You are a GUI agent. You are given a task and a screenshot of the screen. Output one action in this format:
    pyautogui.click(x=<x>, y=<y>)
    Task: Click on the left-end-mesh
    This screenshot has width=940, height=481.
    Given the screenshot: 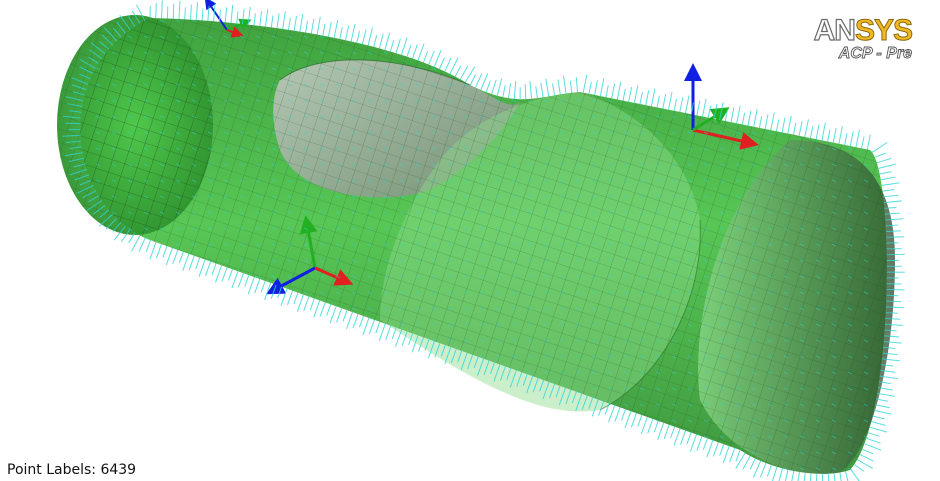 What is the action you would take?
    pyautogui.click(x=135, y=125)
    